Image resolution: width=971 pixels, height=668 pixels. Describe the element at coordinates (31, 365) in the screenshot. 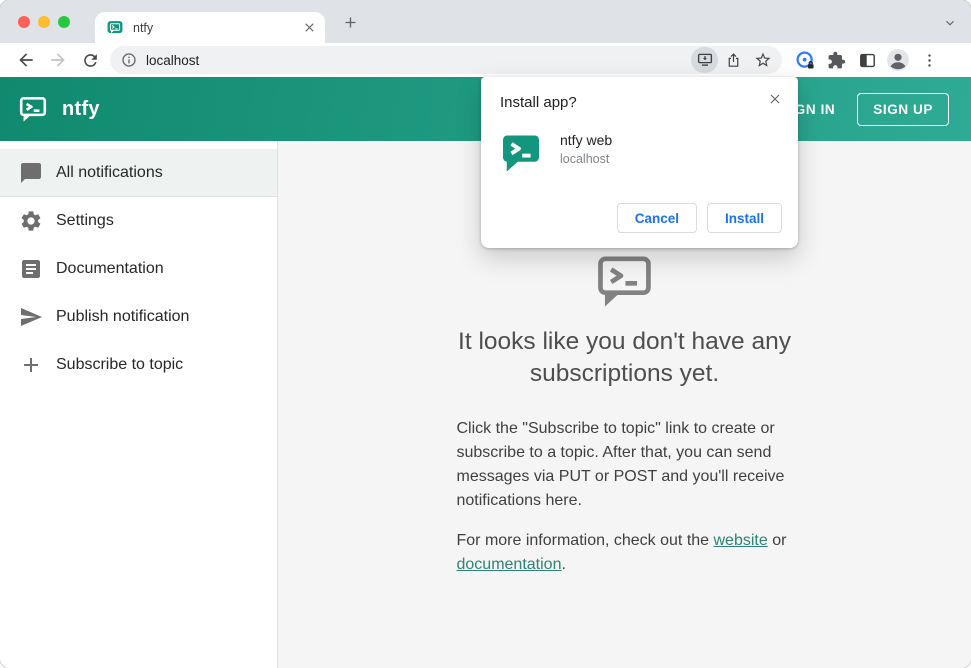

I see `plus-icon` at that location.